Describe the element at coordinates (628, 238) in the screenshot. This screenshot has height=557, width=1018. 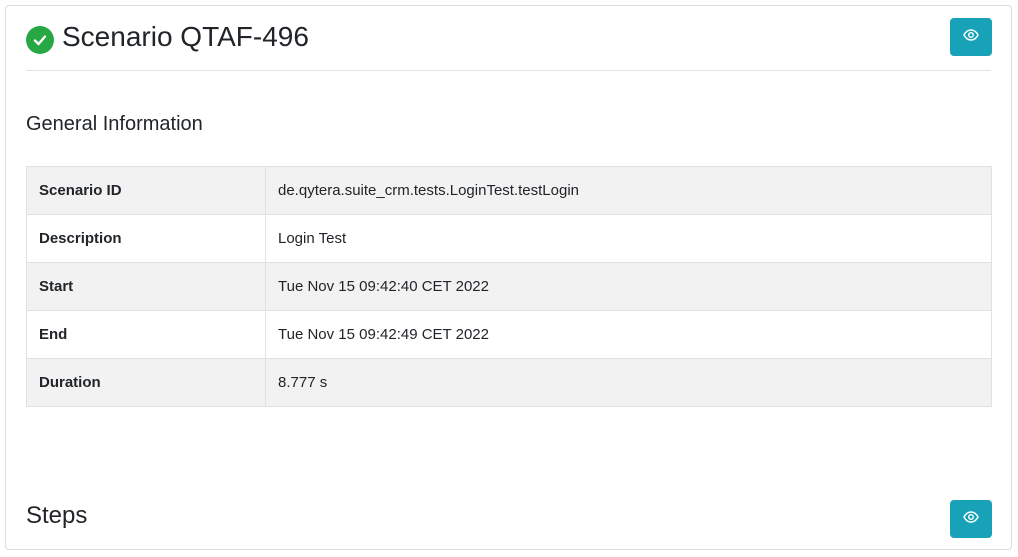
I see `row-value-description: Login Test` at that location.